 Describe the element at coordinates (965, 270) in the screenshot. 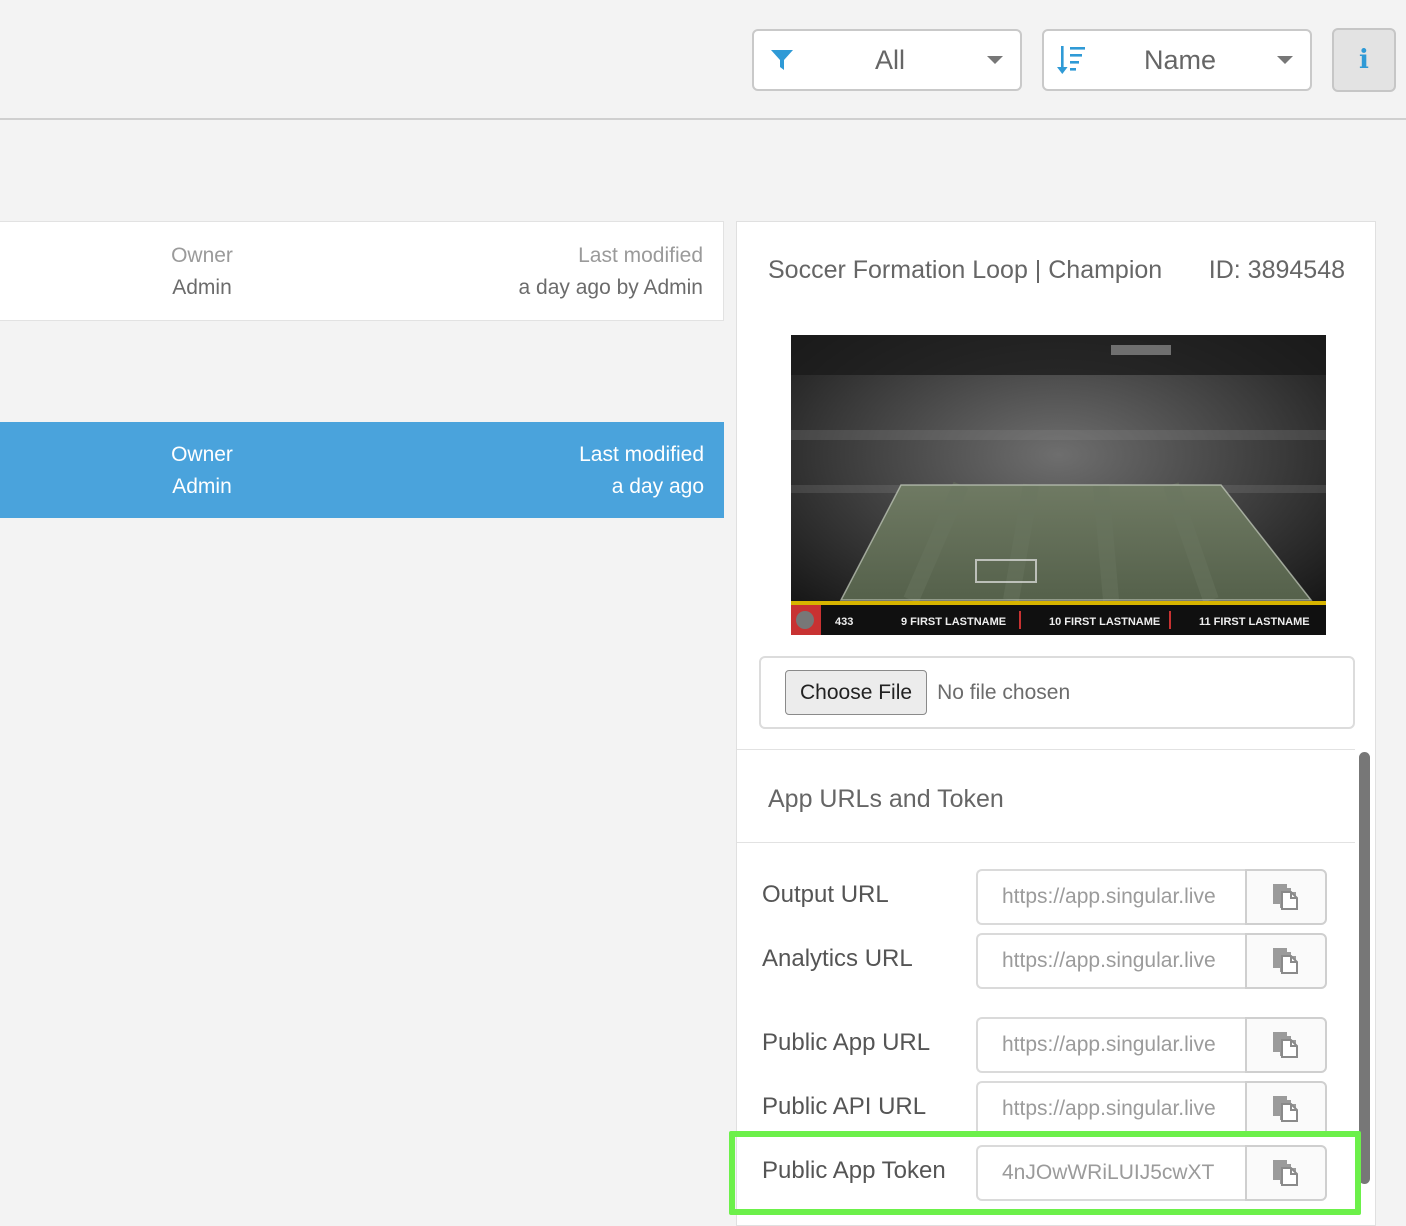

I see `panel-title: Soccer Formation Loop | Champion` at that location.